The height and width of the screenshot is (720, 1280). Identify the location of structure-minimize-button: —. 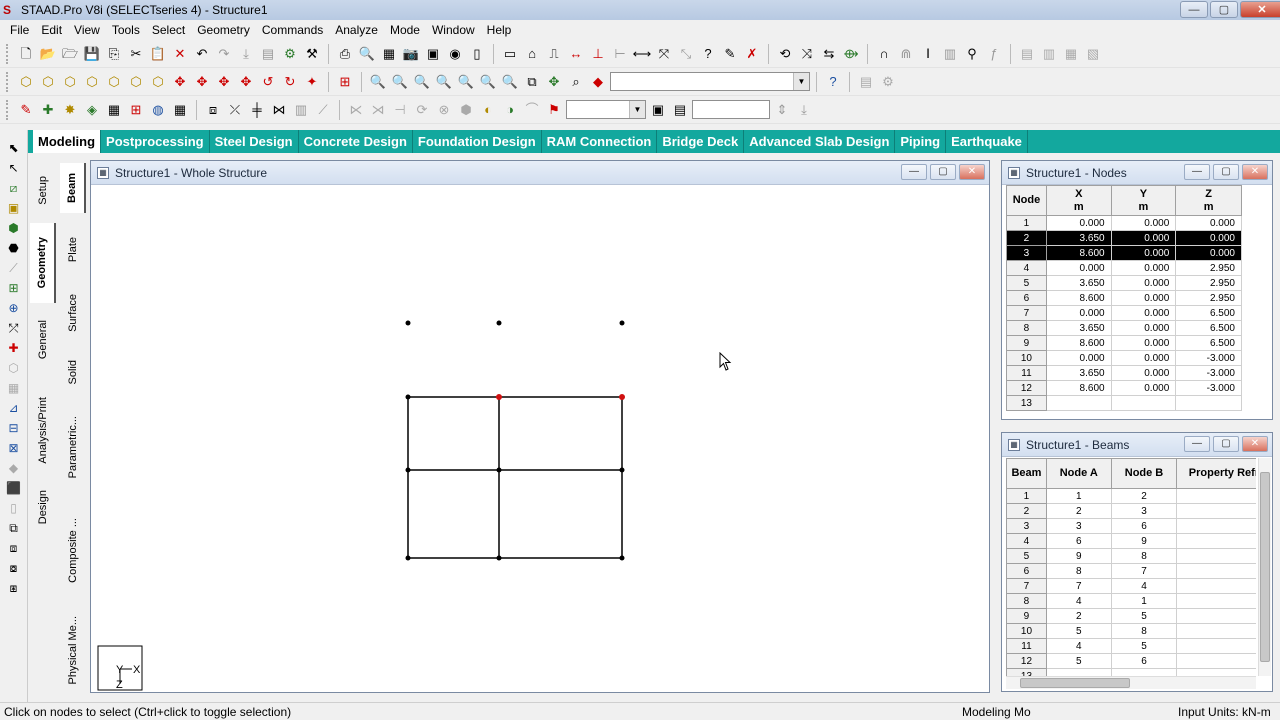
(914, 172).